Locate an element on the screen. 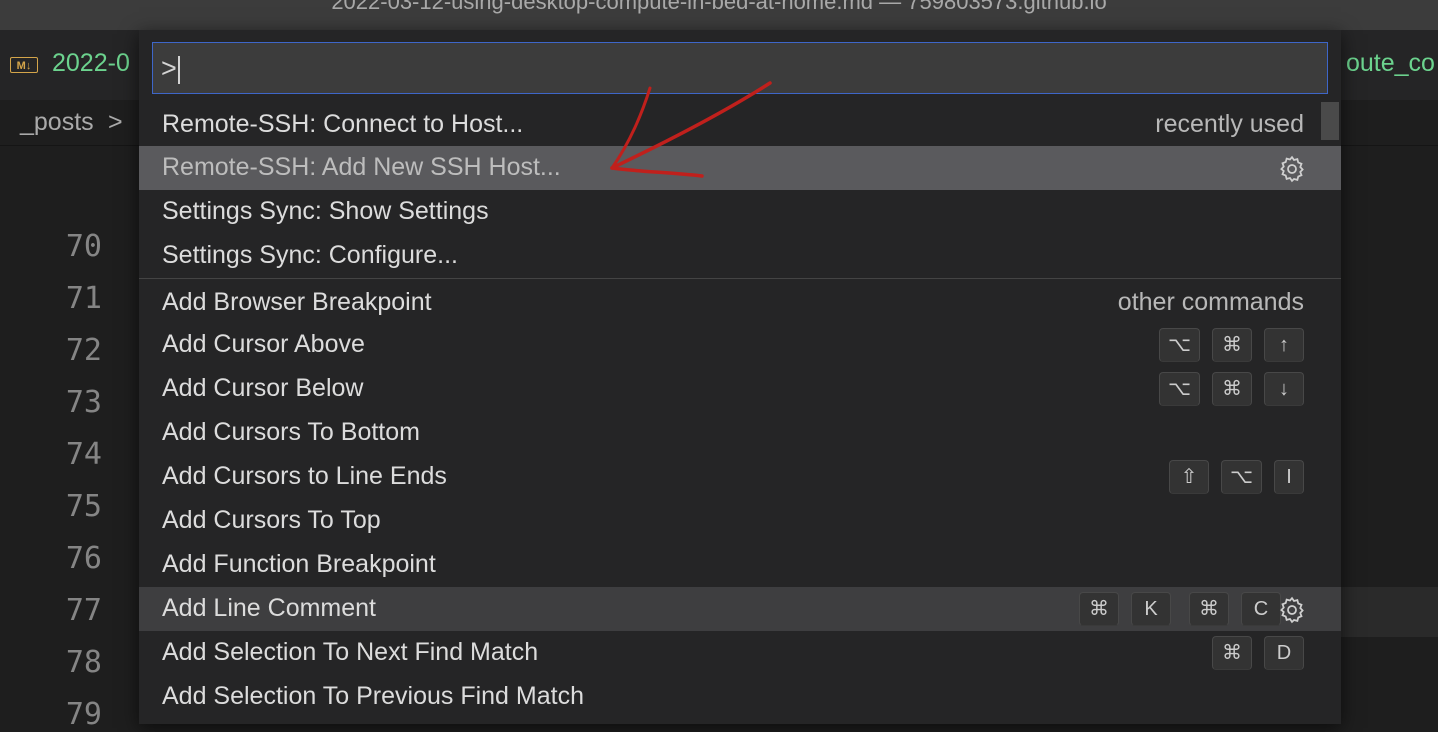  keybinding: ⇧ ⌥ I is located at coordinates (1230, 477).